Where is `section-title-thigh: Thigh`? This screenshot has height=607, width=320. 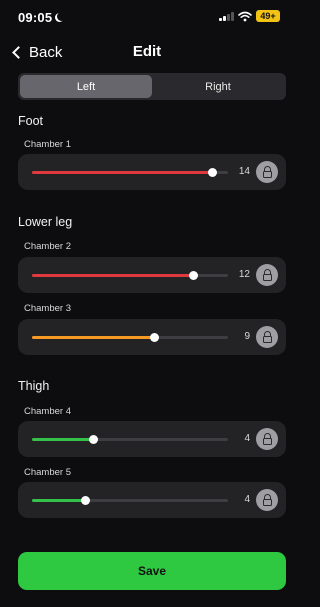
section-title-thigh: Thigh is located at coordinates (34, 386).